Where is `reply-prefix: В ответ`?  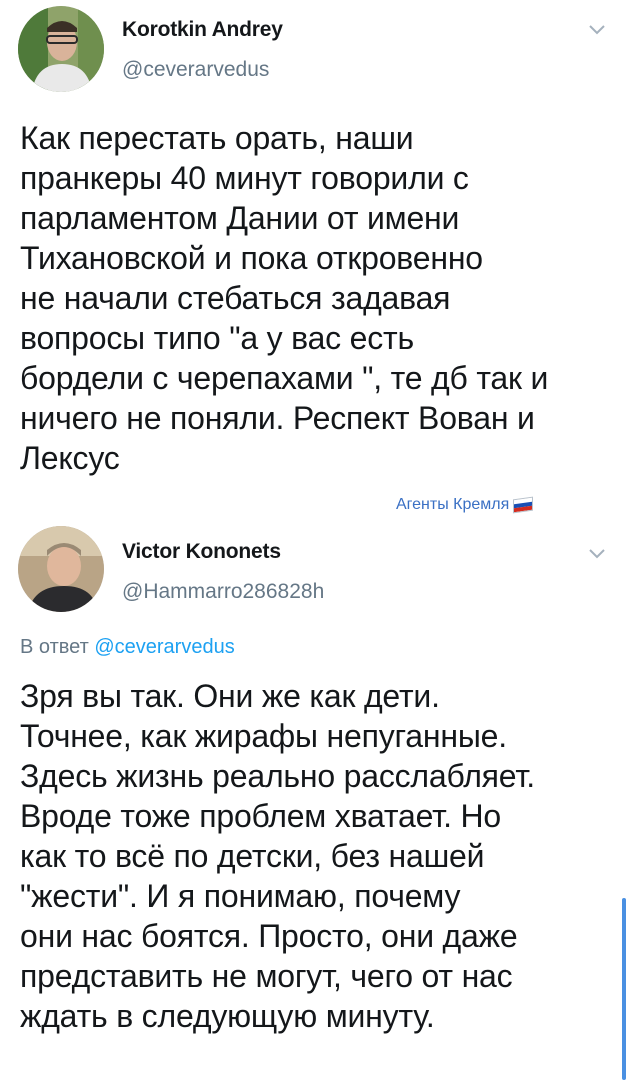 reply-prefix: В ответ is located at coordinates (54, 647).